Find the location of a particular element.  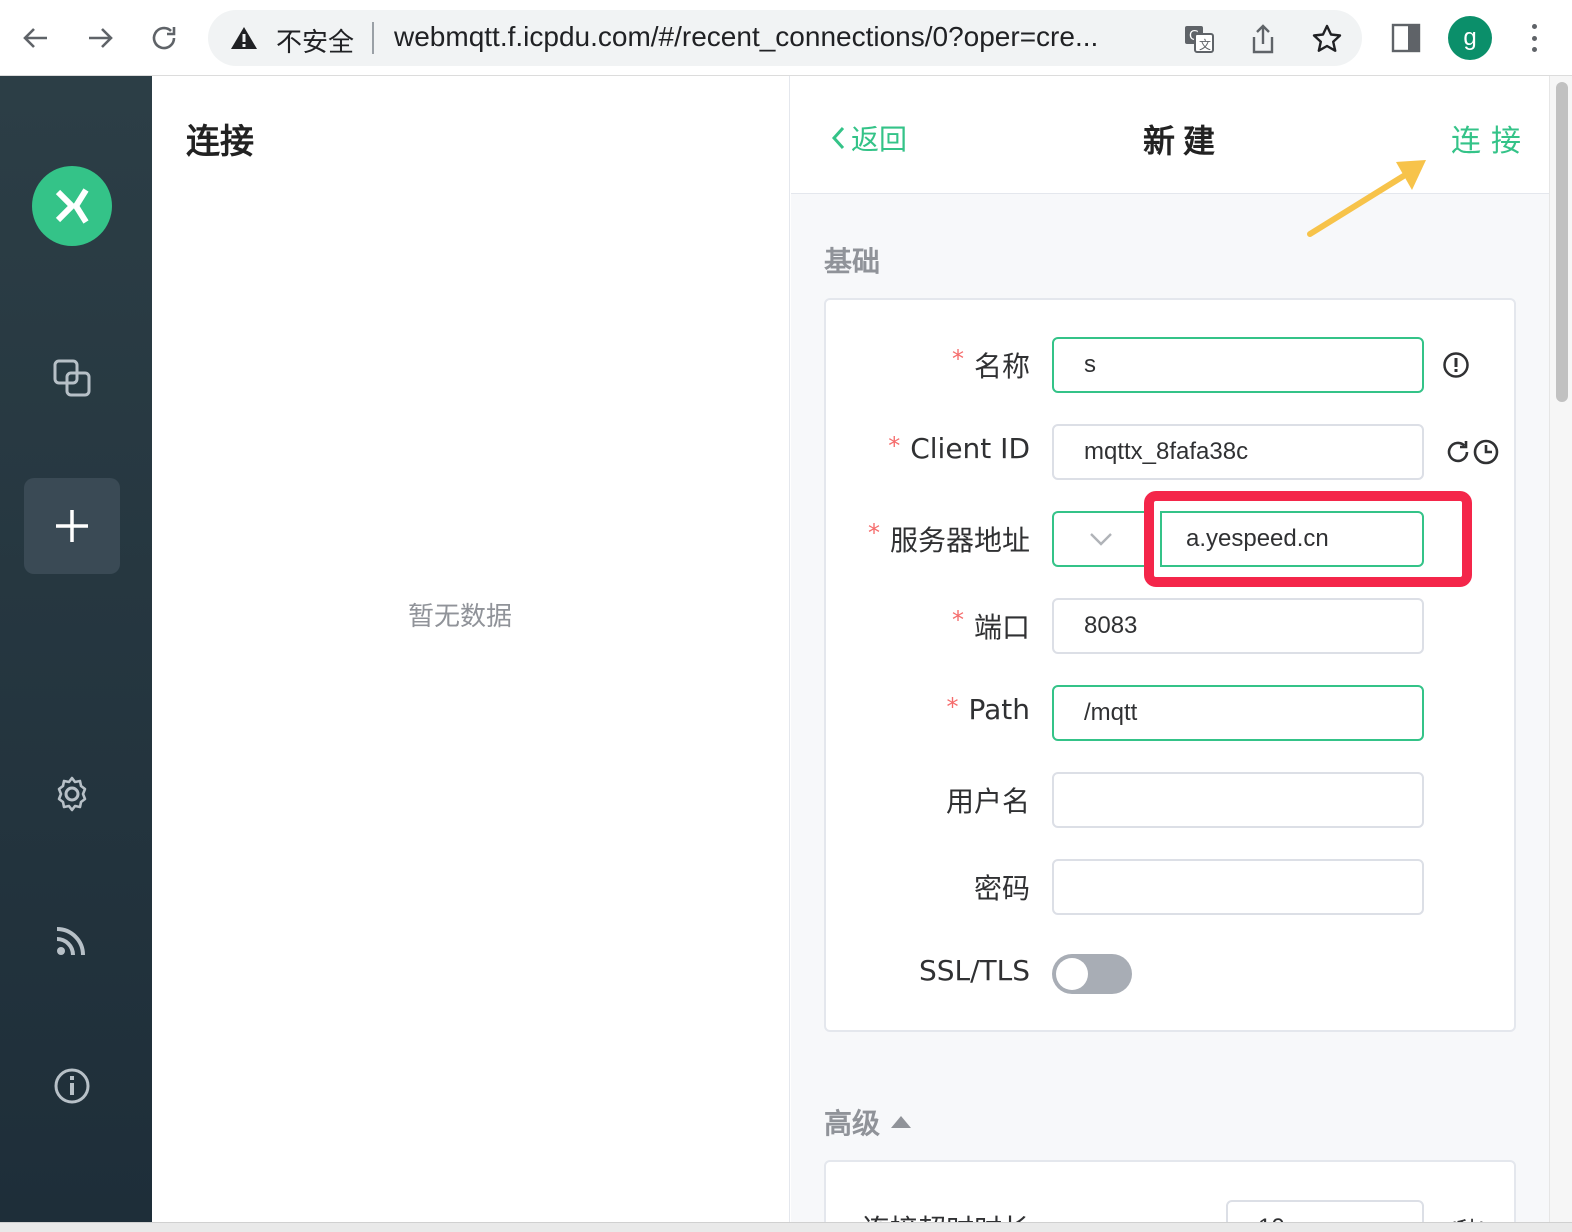

password-input is located at coordinates (1238, 887).